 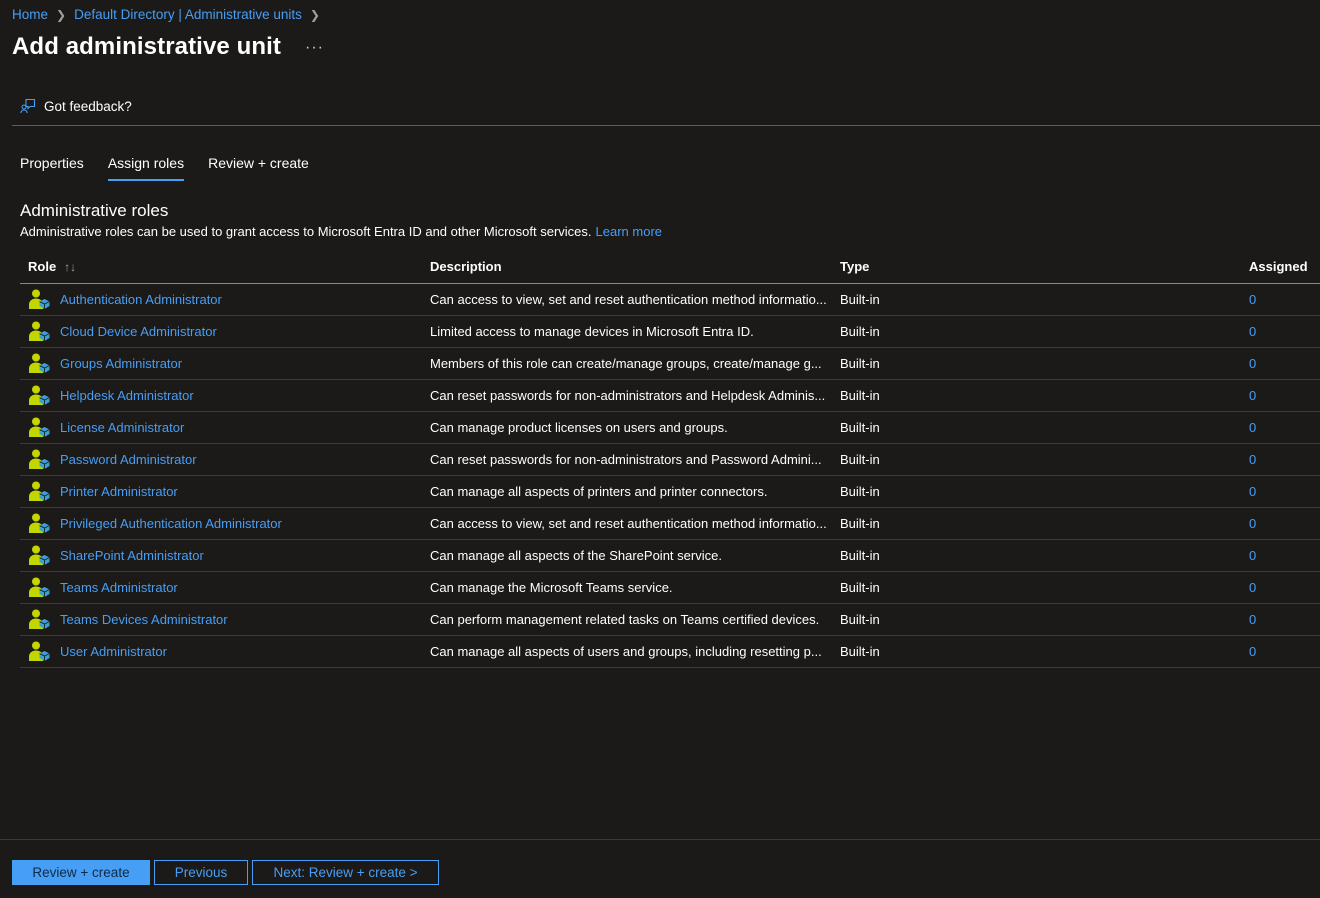 I want to click on role-name-link: SharePoint Administrator, so click(x=136, y=555).